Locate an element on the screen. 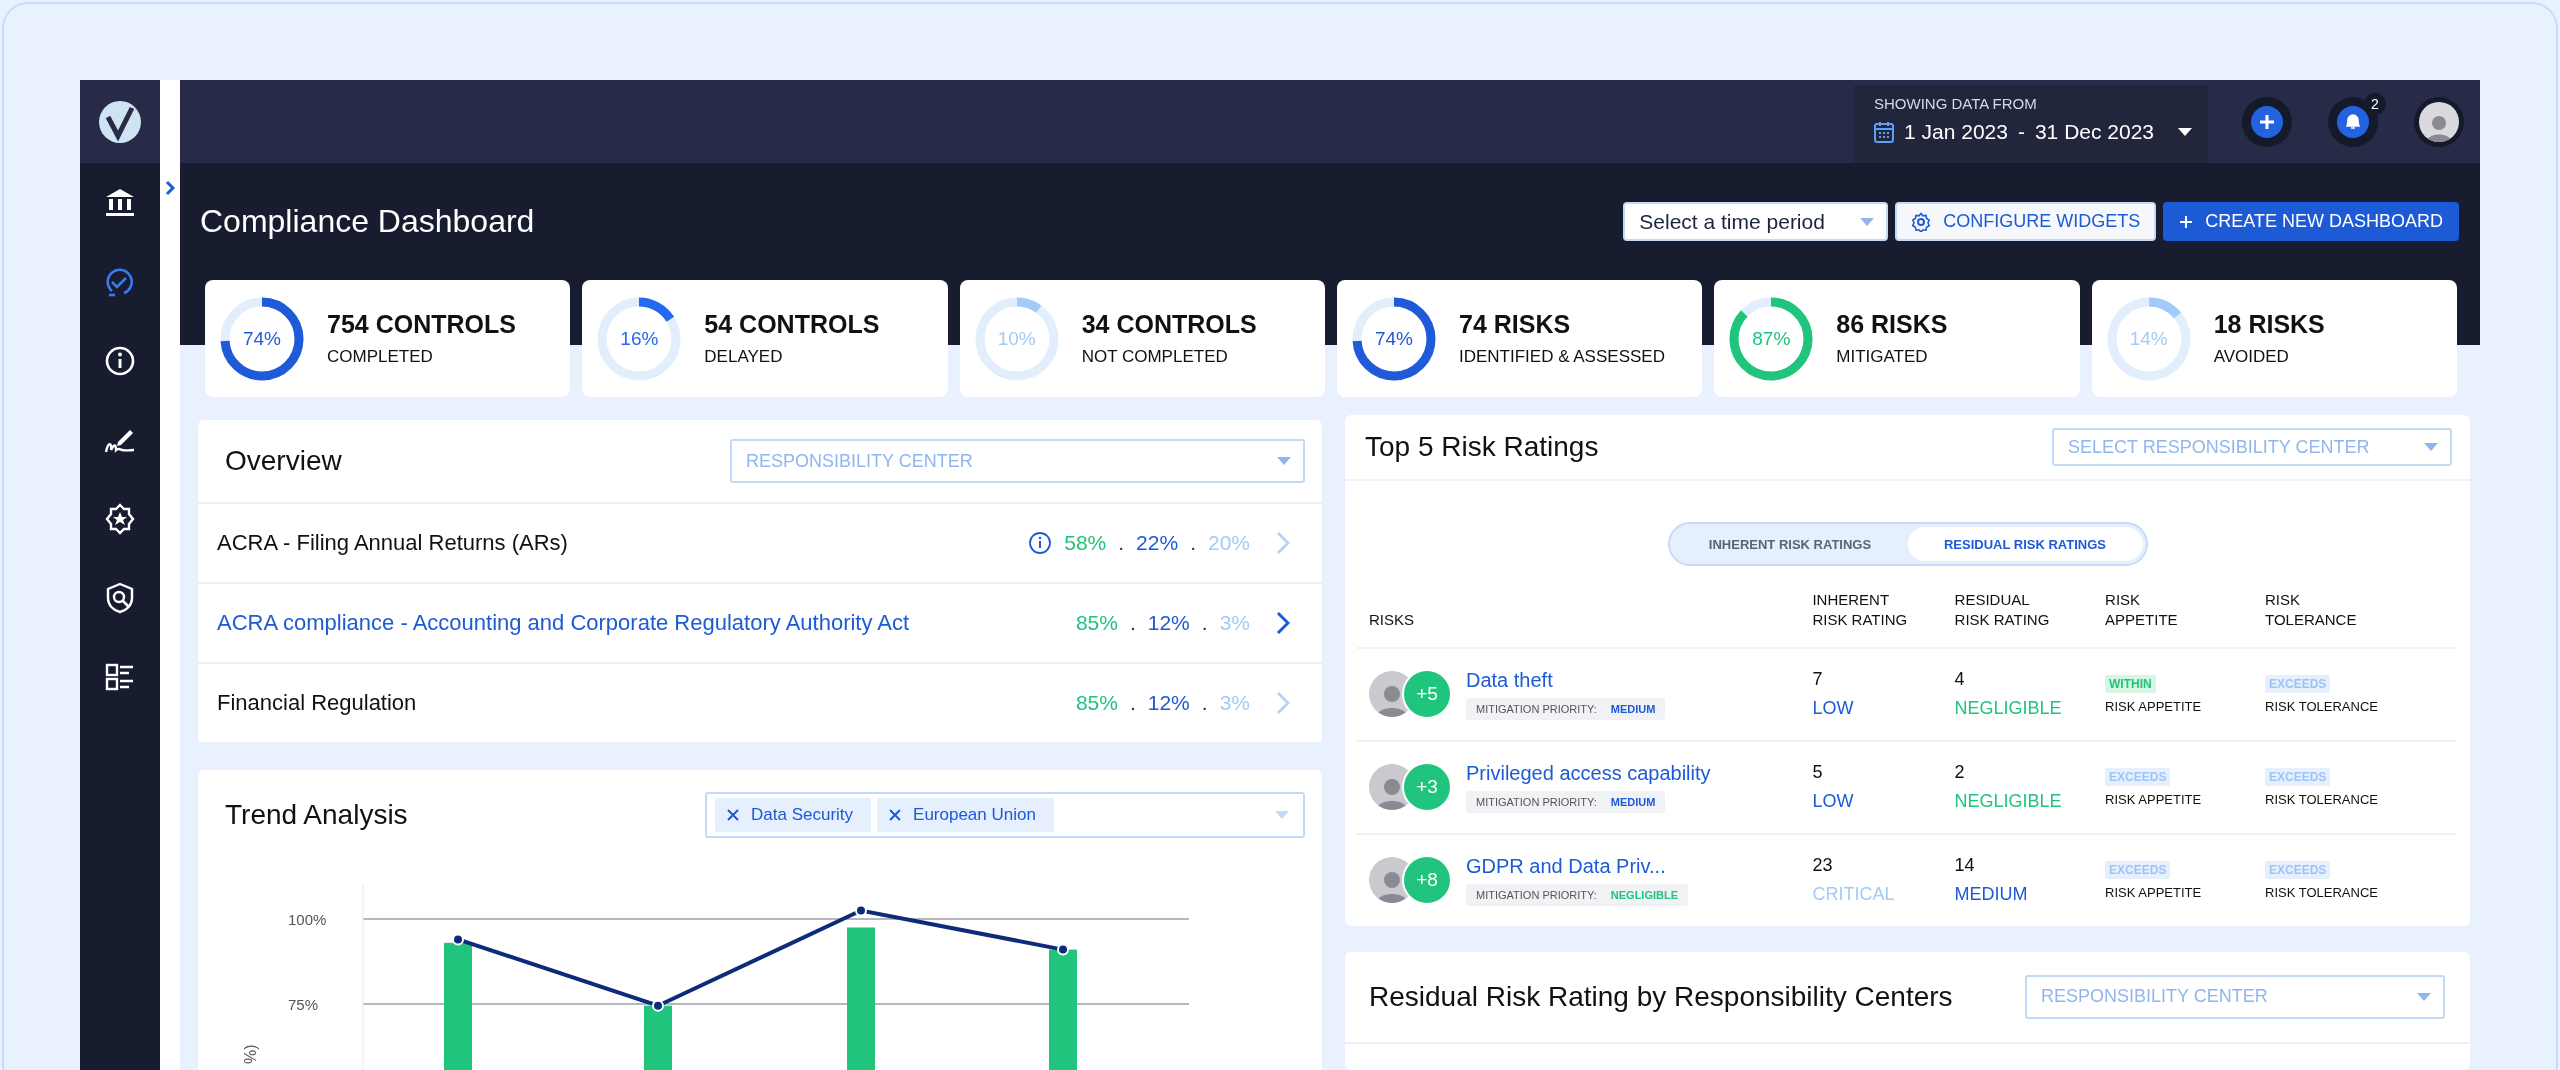 Image resolution: width=2560 pixels, height=1070 pixels. not-completed-percent: 3% is located at coordinates (1234, 623).